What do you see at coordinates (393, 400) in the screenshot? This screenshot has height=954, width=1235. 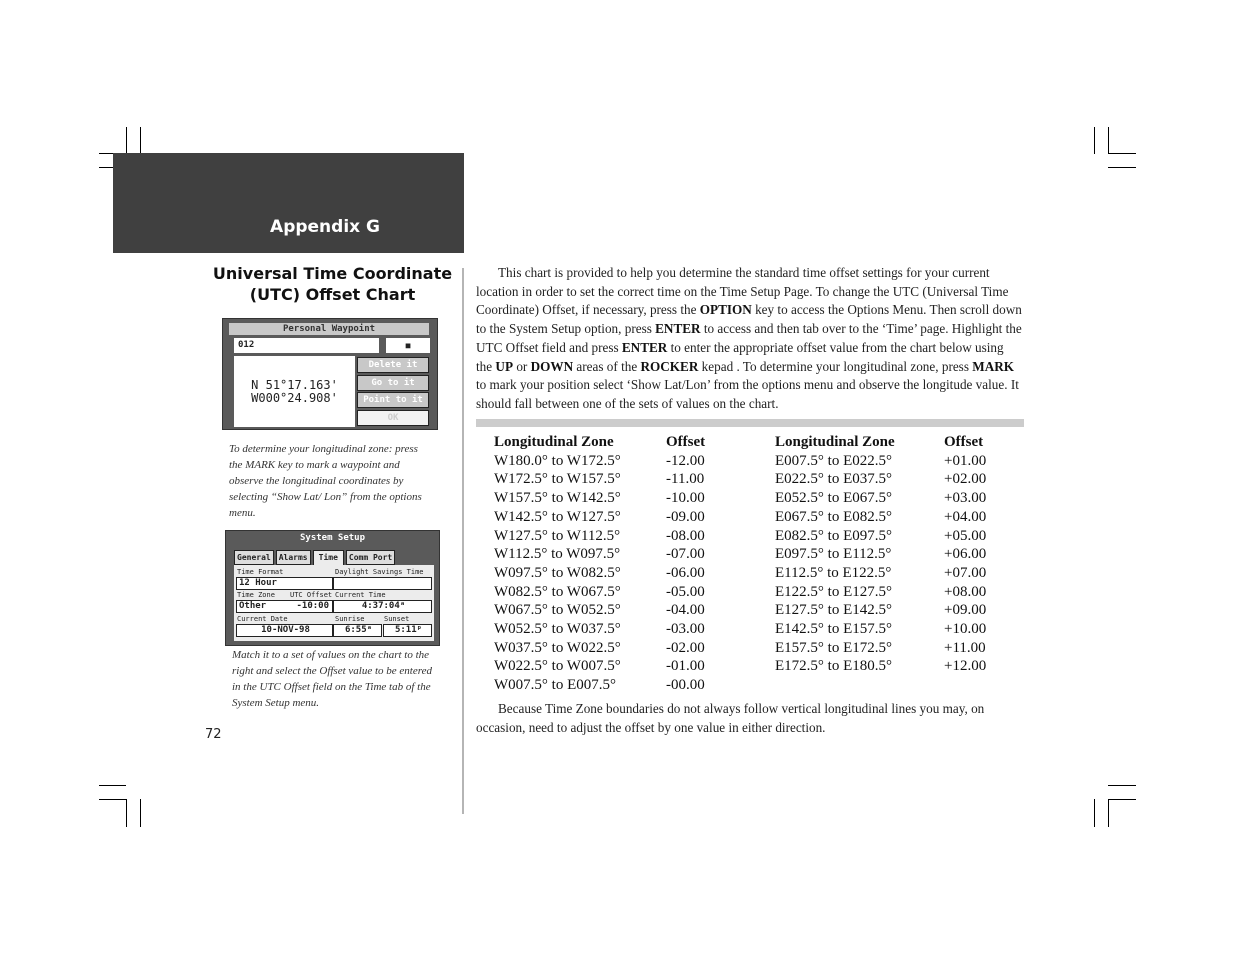 I see `point-to-it-button: Point to it` at bounding box center [393, 400].